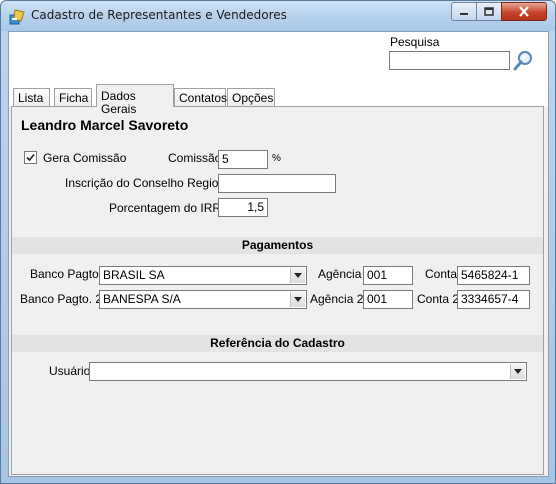 The image size is (556, 484). Describe the element at coordinates (449, 60) in the screenshot. I see `search-input` at that location.